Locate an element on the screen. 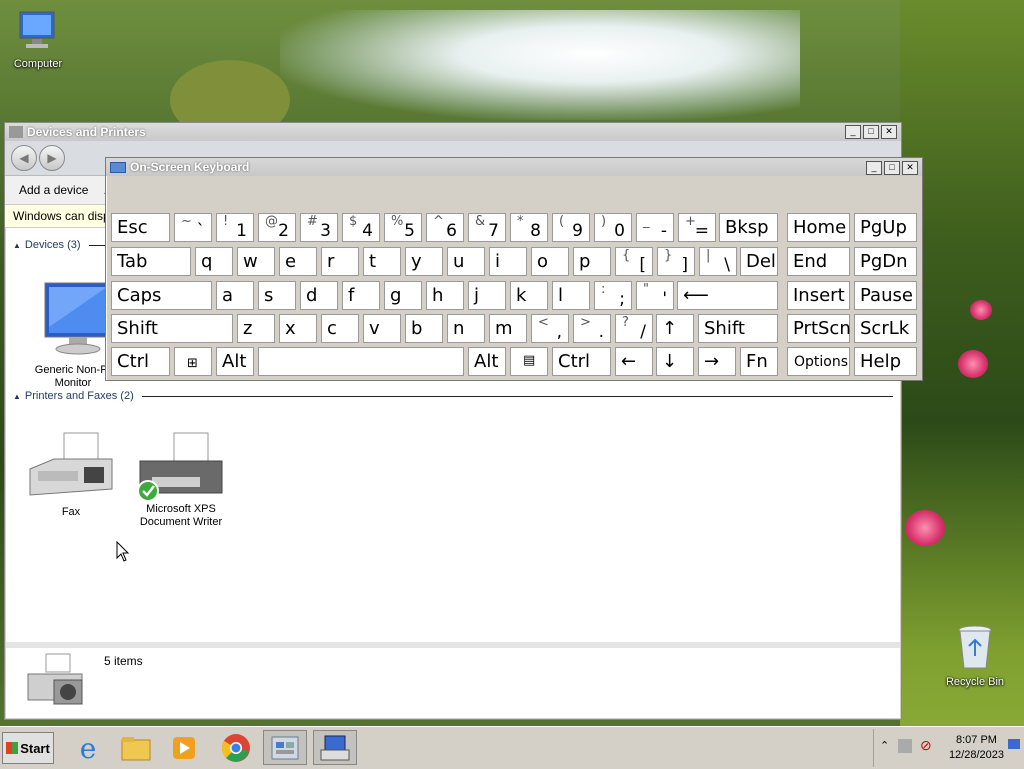 The height and width of the screenshot is (769, 1024). key-row1-2: @2 is located at coordinates (277, 227).